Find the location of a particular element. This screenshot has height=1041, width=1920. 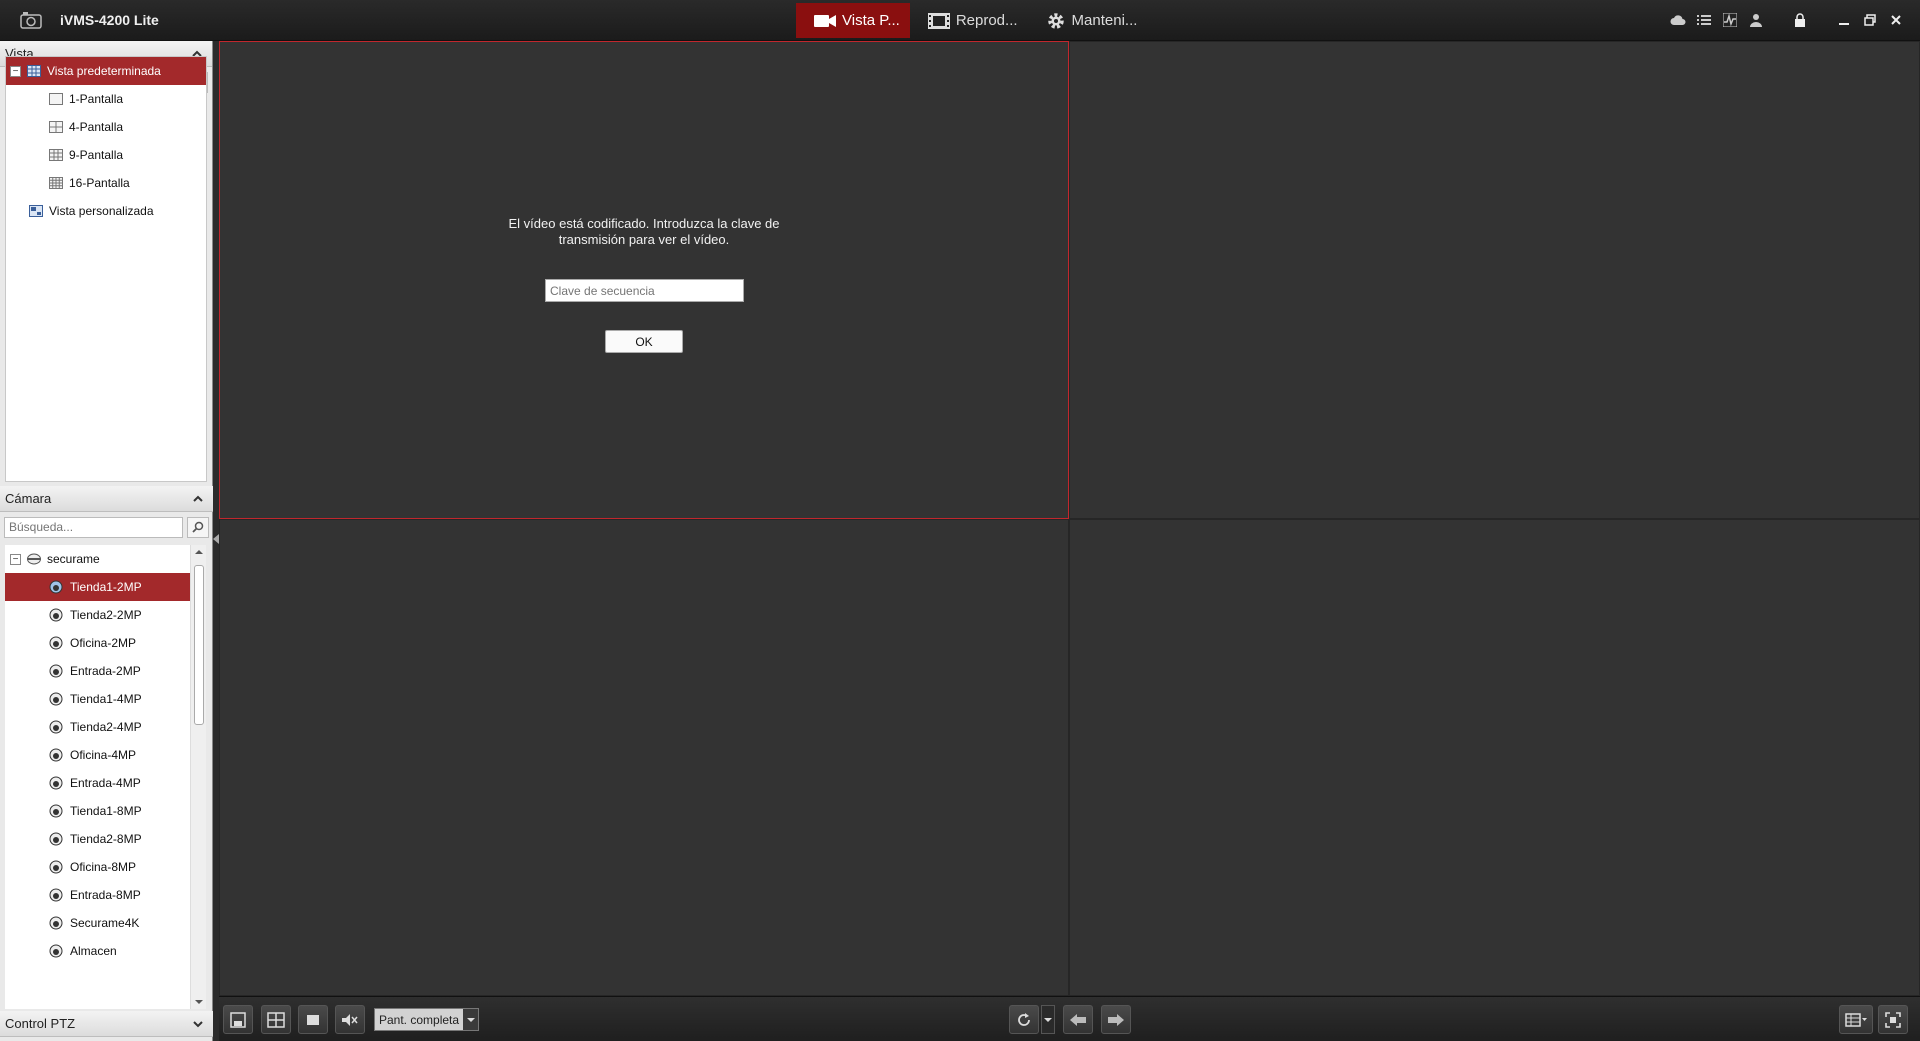

chevron-up-icon is located at coordinates (198, 499).